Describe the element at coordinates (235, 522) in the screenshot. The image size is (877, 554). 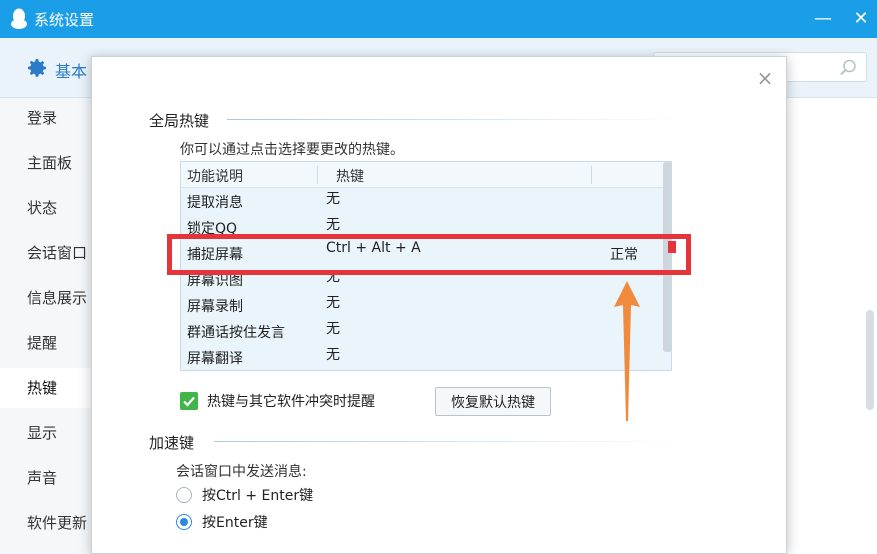
I see `radio-enter-label: 按Enter键` at that location.